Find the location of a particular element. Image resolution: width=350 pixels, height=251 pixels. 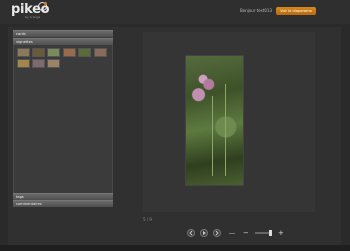

sidebar-section-cards: cards is located at coordinates (63, 33).